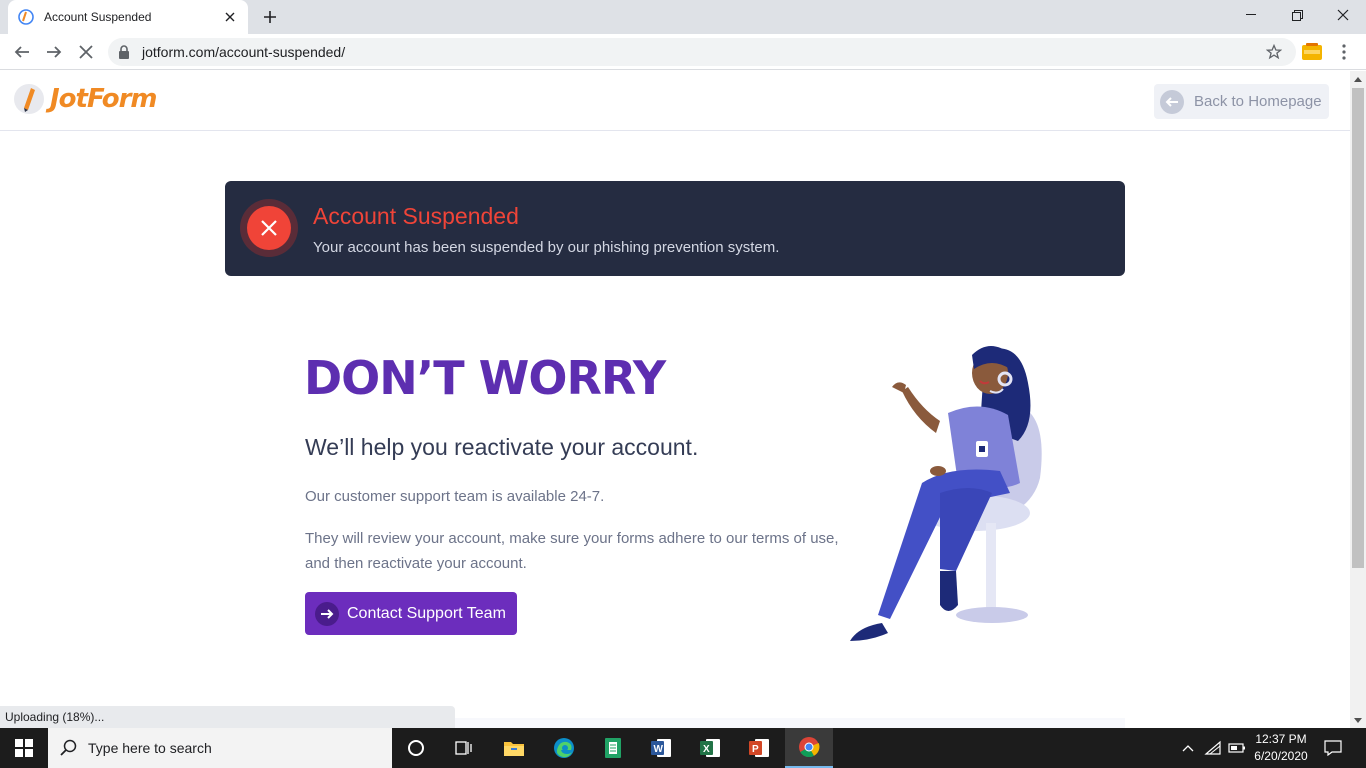 This screenshot has width=1366, height=768. Describe the element at coordinates (683, 17) in the screenshot. I see `tab-strip: Account Suspended` at that location.